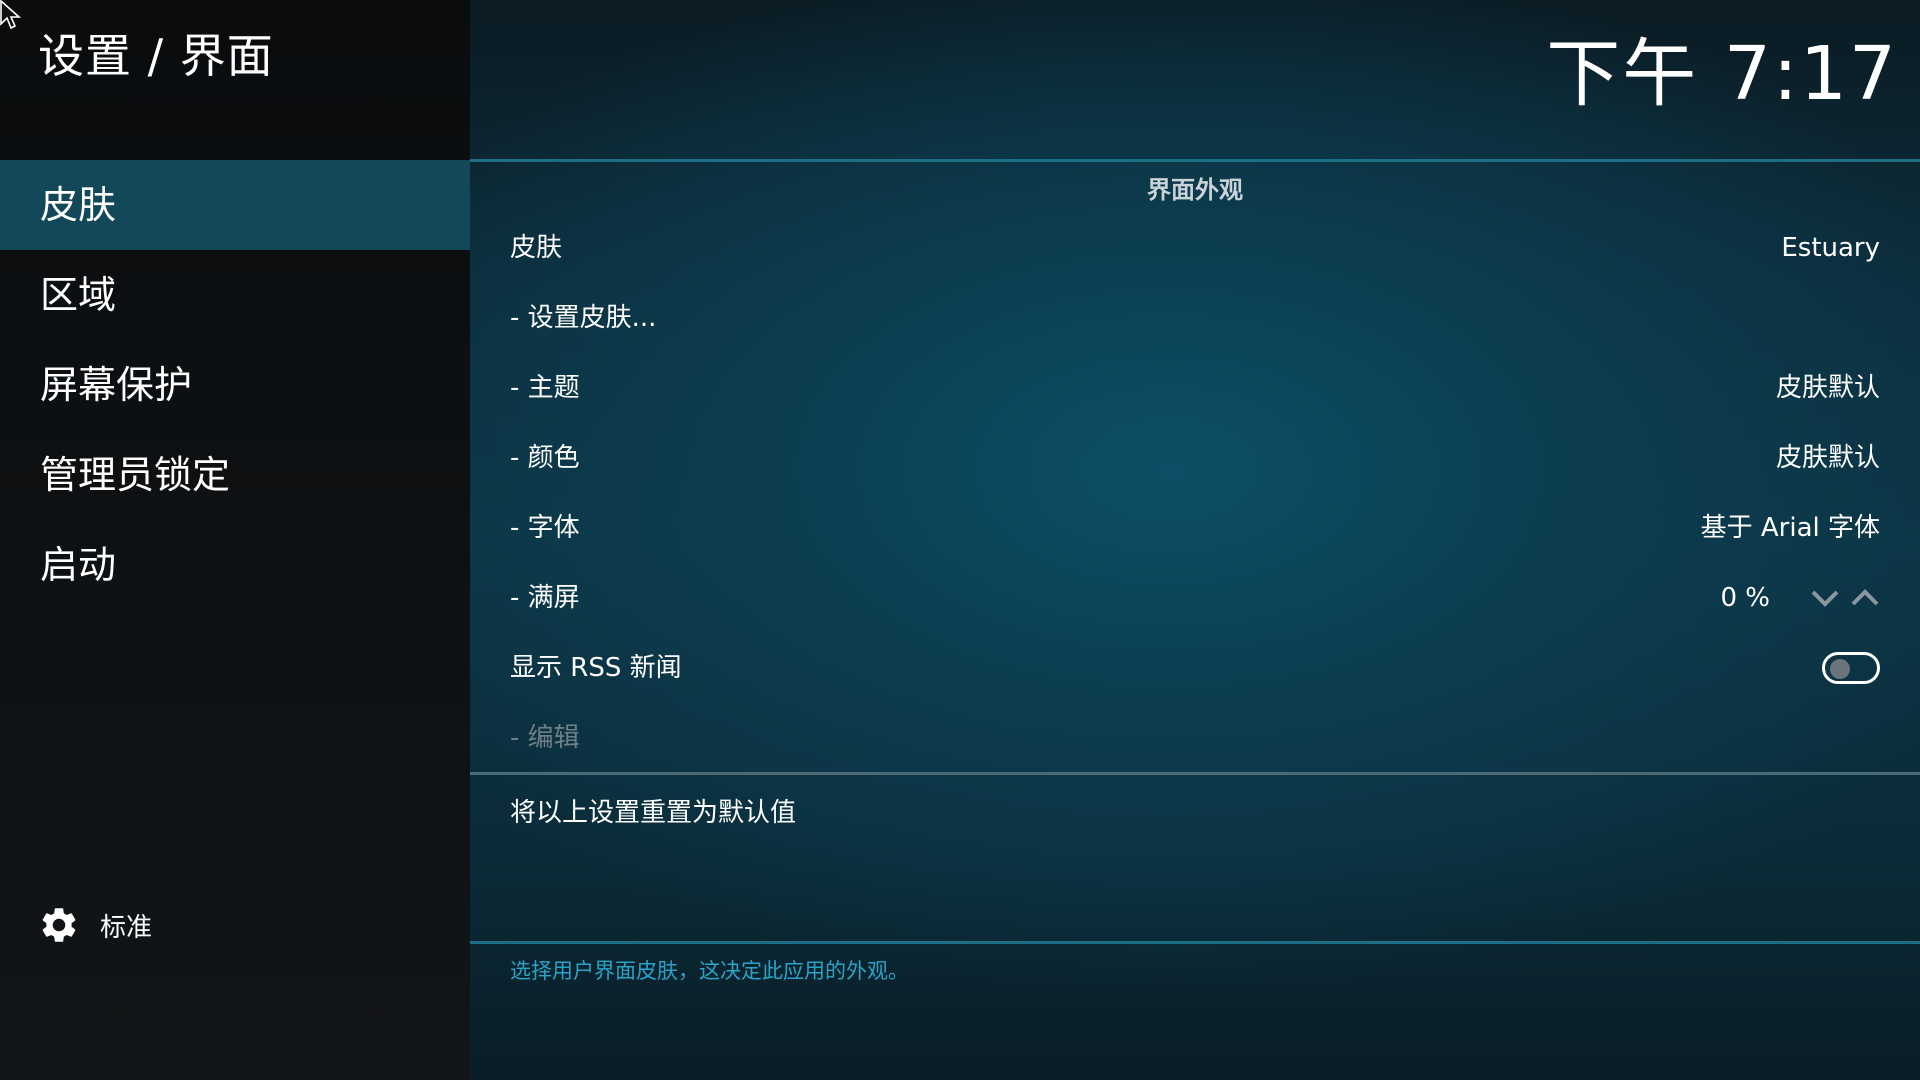 Image resolution: width=1920 pixels, height=1080 pixels. What do you see at coordinates (126, 927) in the screenshot?
I see `settings-level-label: 标准` at bounding box center [126, 927].